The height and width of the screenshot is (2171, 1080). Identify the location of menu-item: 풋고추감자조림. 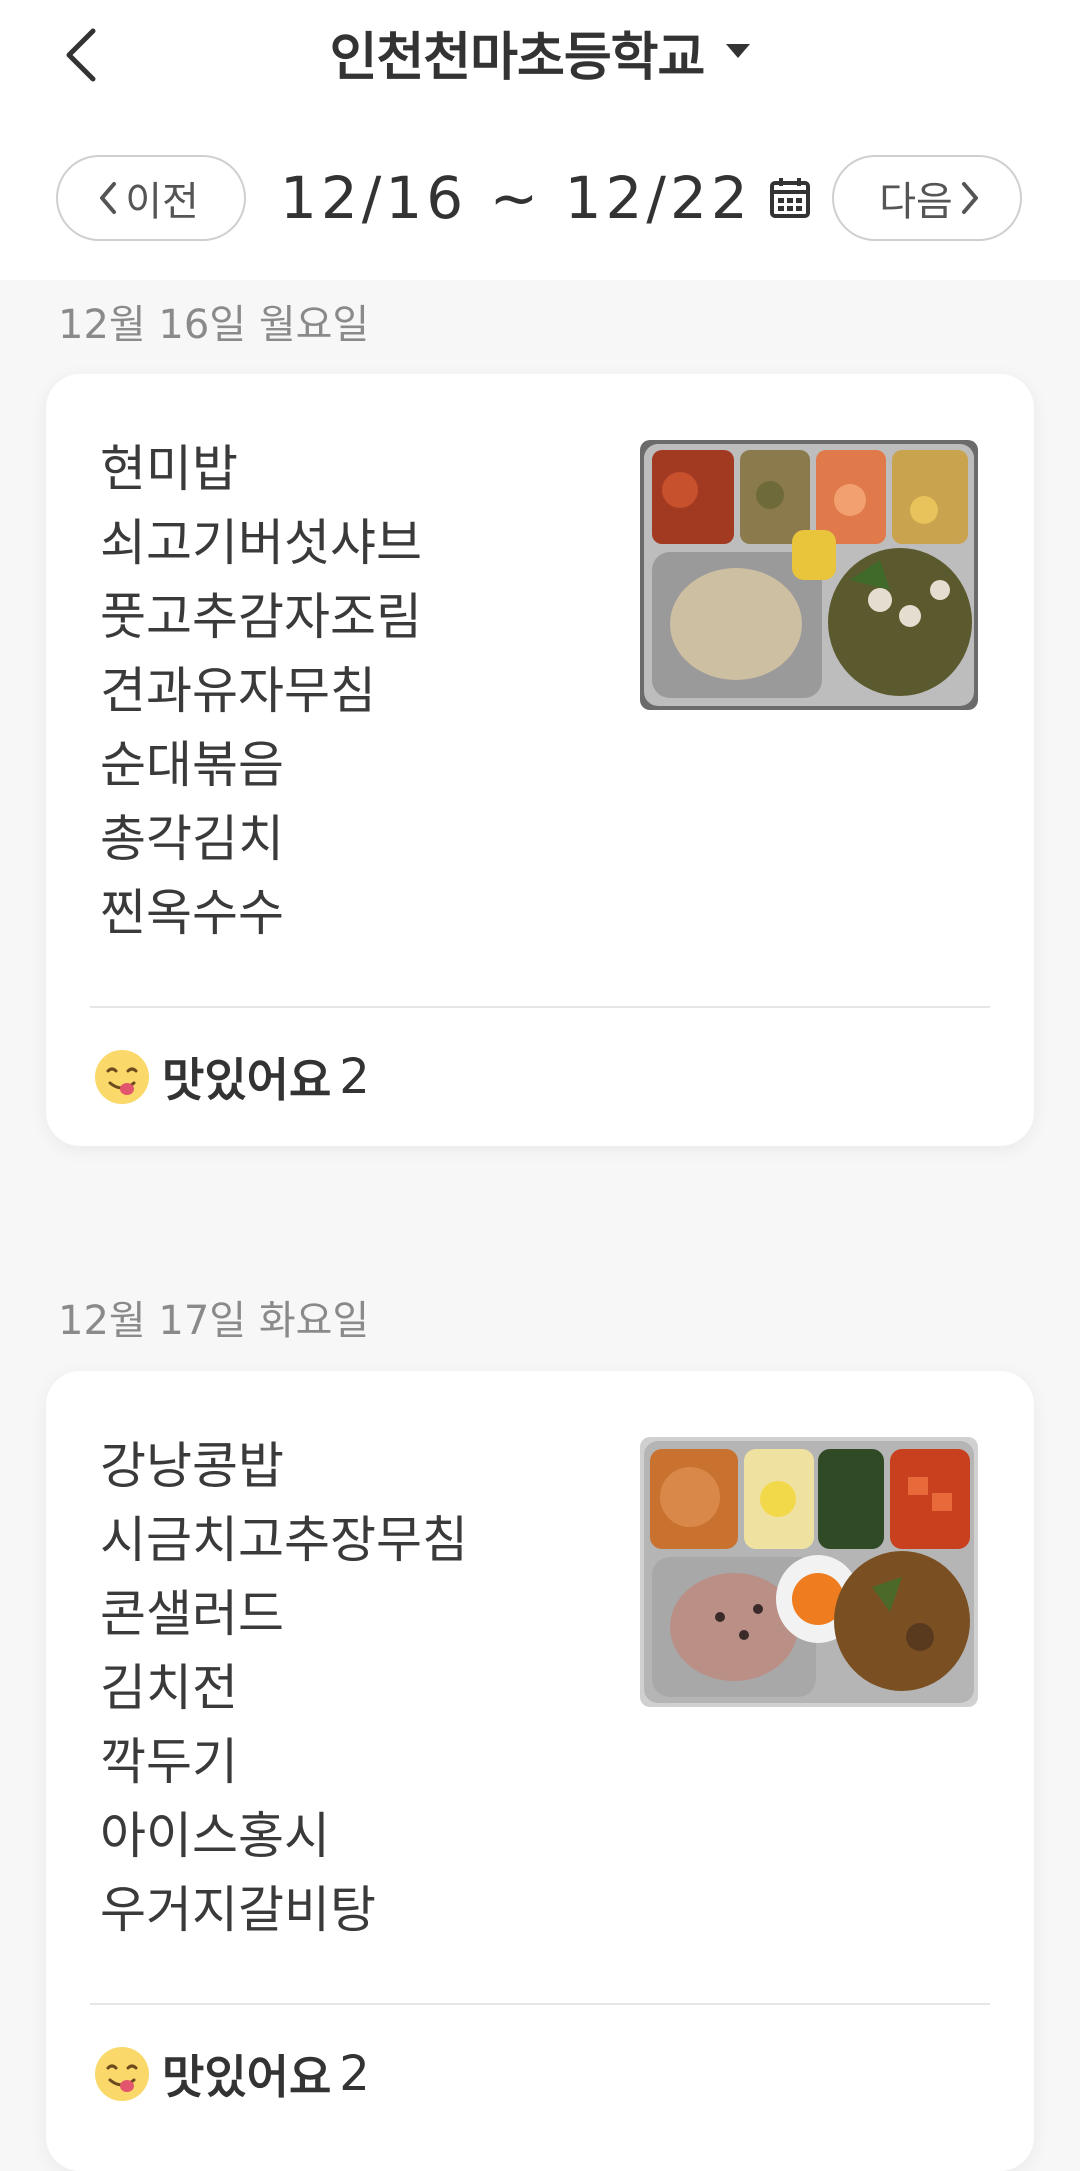
(261, 617).